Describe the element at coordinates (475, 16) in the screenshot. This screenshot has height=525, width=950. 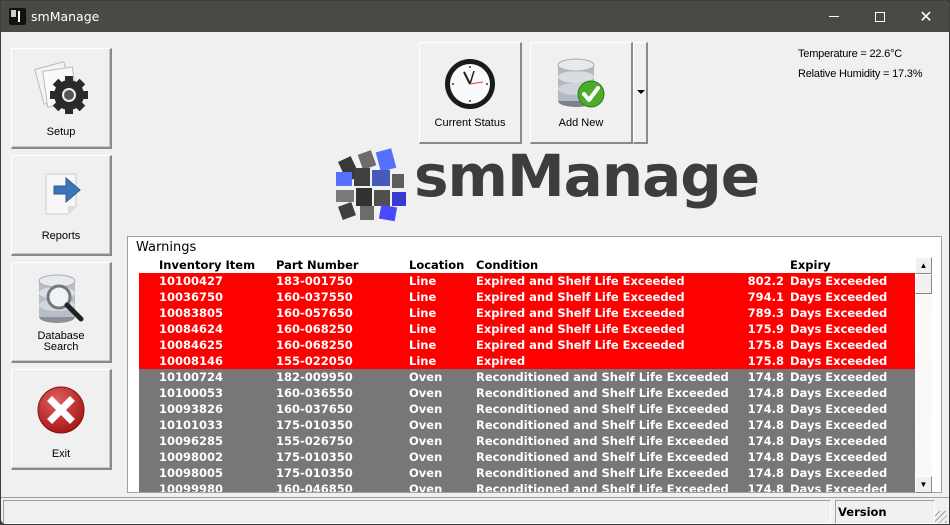
I see `title-bar: smManage ✕` at that location.